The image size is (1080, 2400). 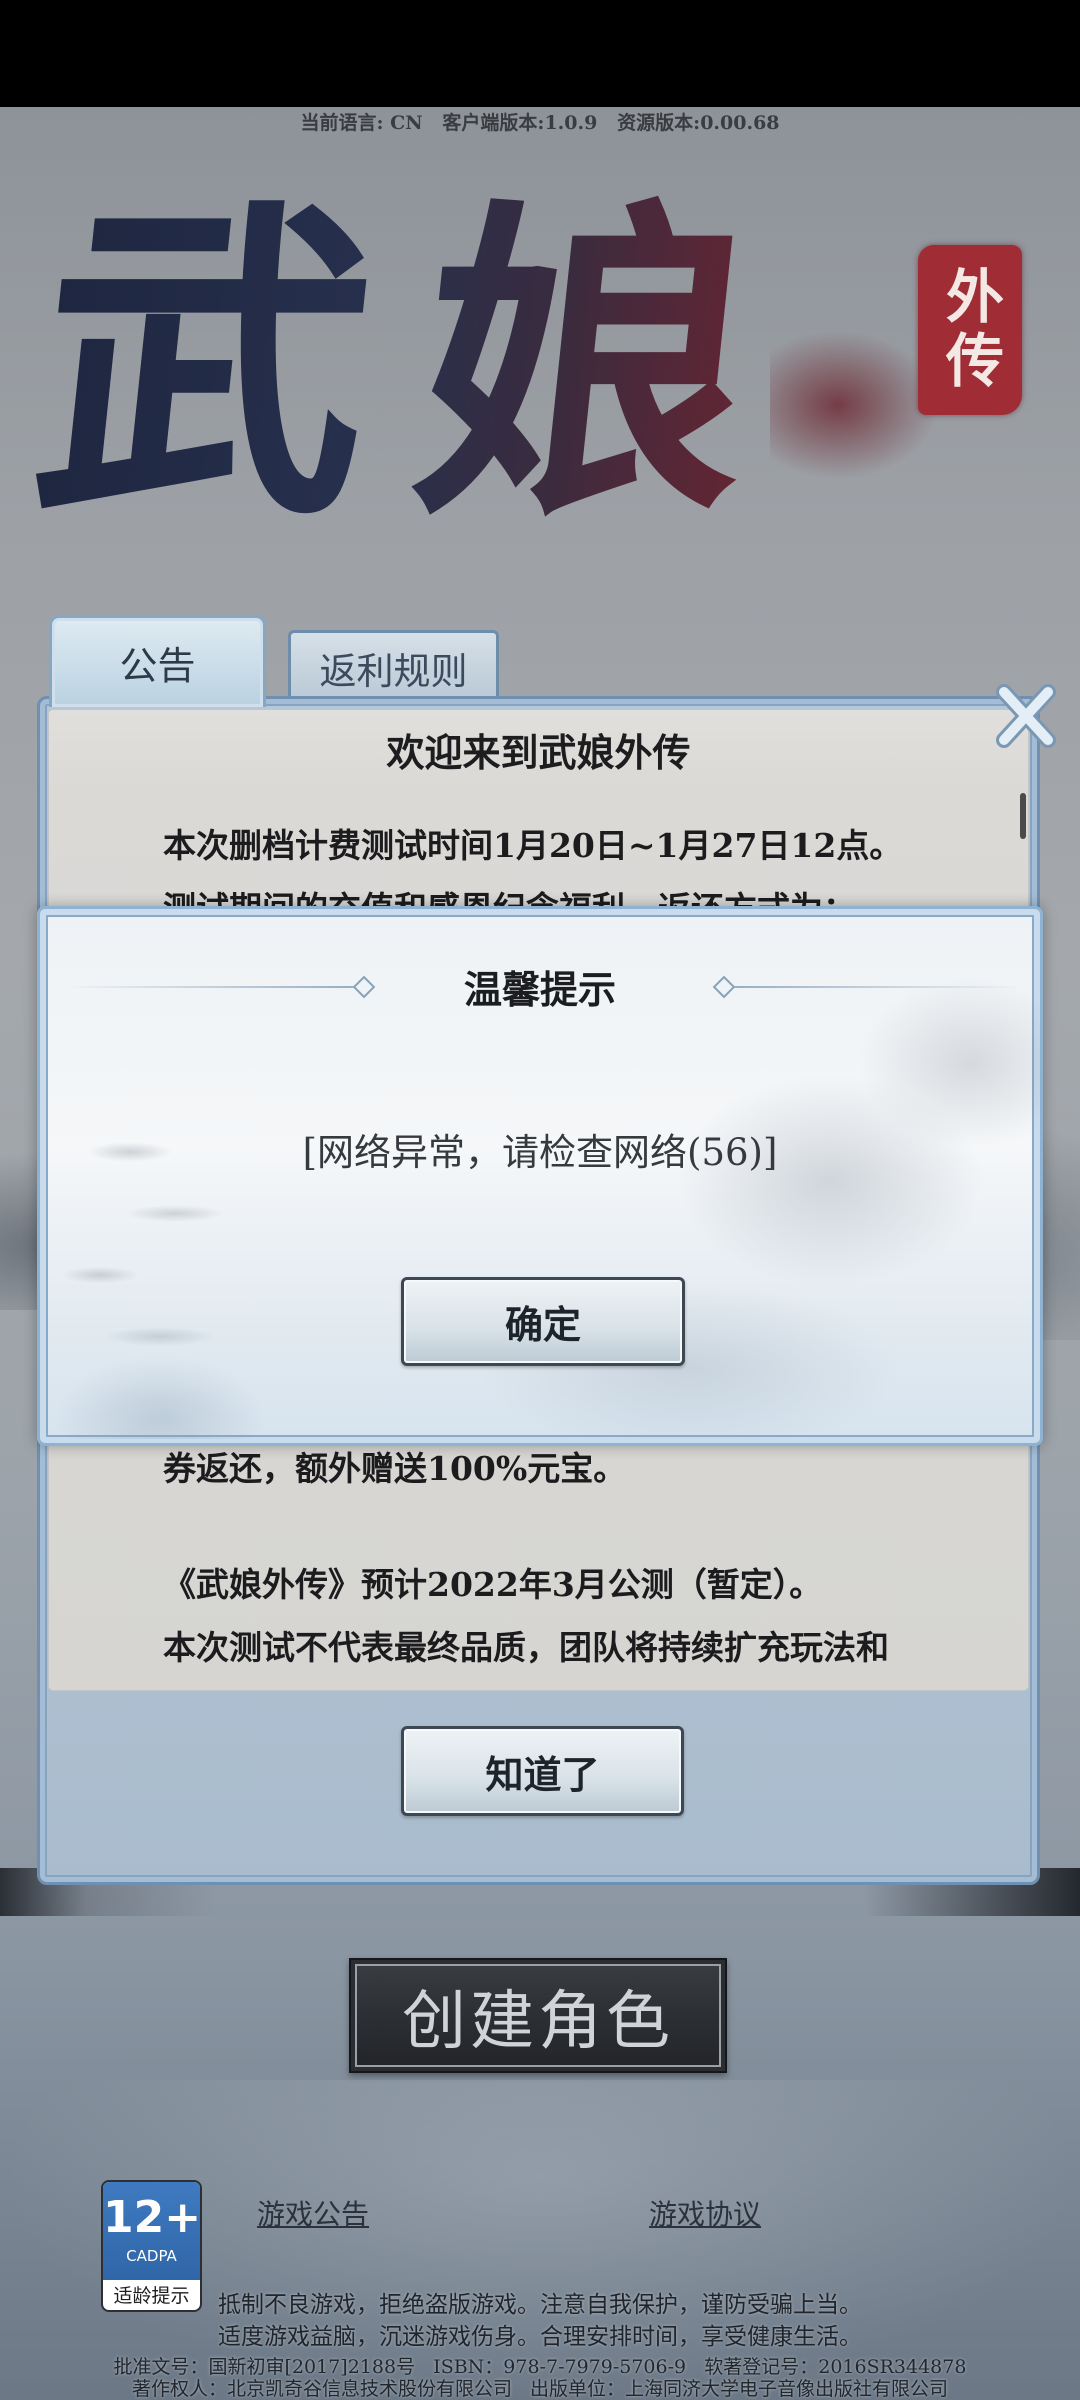 I want to click on logo-seal: 外传, so click(x=970, y=330).